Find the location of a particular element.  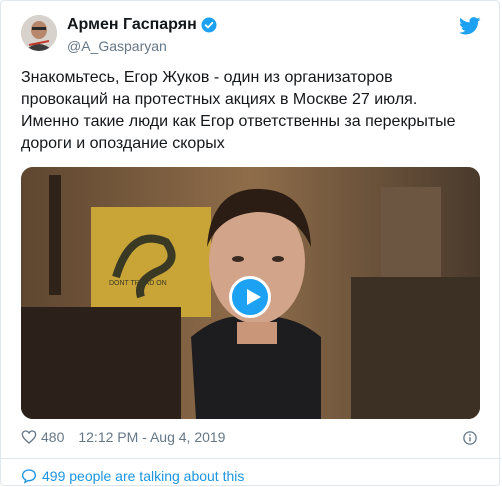

tweet-meta: 480 12:12 PM - Aug 4, 2019 is located at coordinates (123, 437).